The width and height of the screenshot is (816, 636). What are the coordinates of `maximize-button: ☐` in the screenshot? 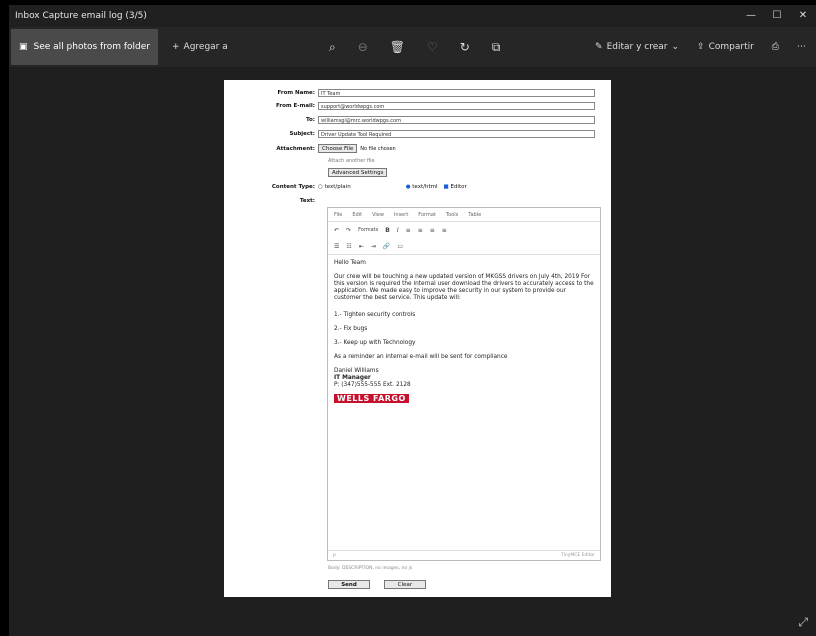 It's located at (777, 16).